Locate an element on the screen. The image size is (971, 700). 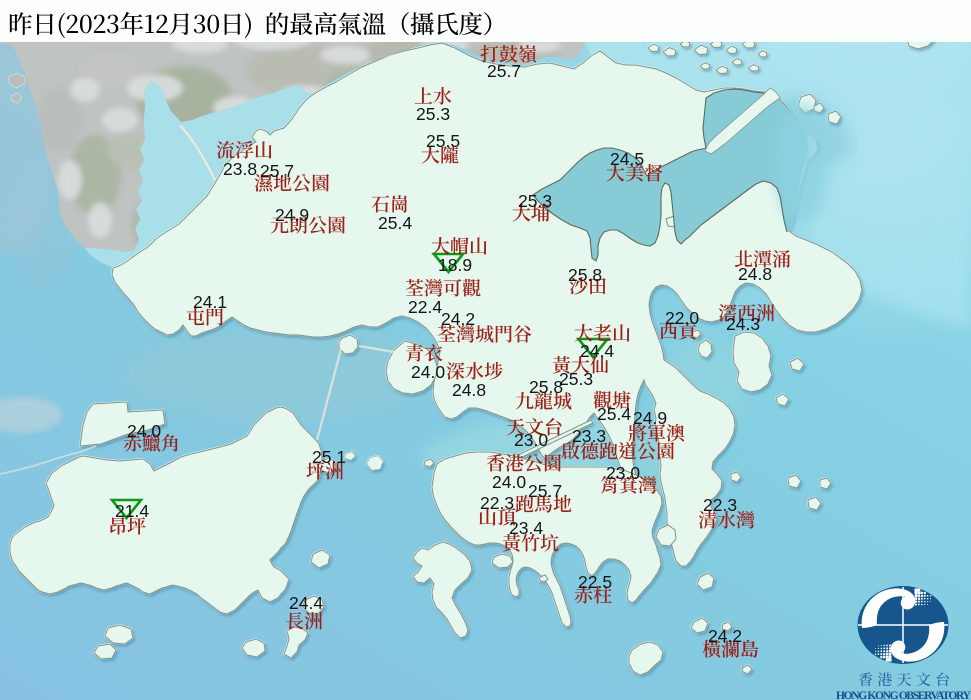
svg-text: 24.1 is located at coordinates (210, 302).